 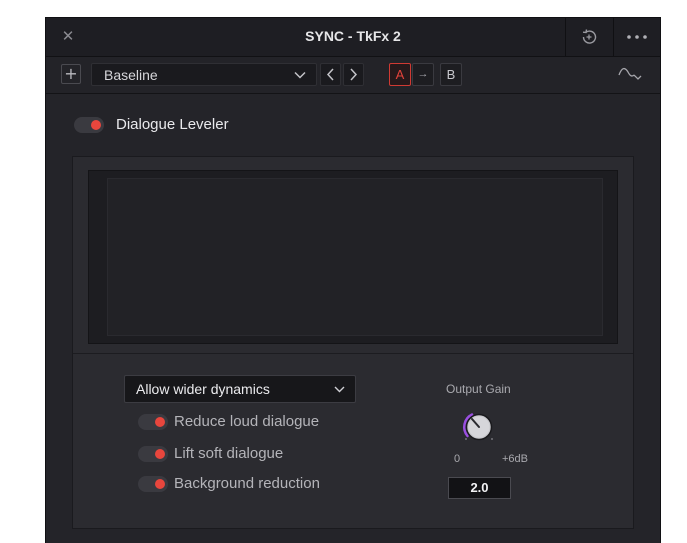 I want to click on dynamics-mode-dropdown: Allow wider dynamics, so click(x=240, y=389).